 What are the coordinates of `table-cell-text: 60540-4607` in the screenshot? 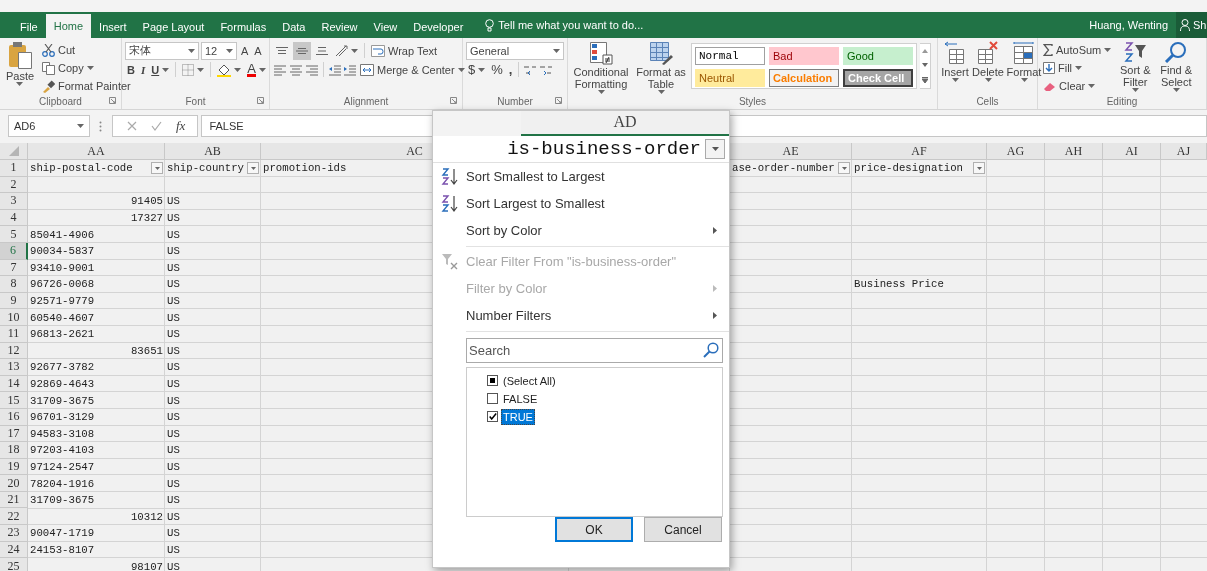 It's located at (62, 318).